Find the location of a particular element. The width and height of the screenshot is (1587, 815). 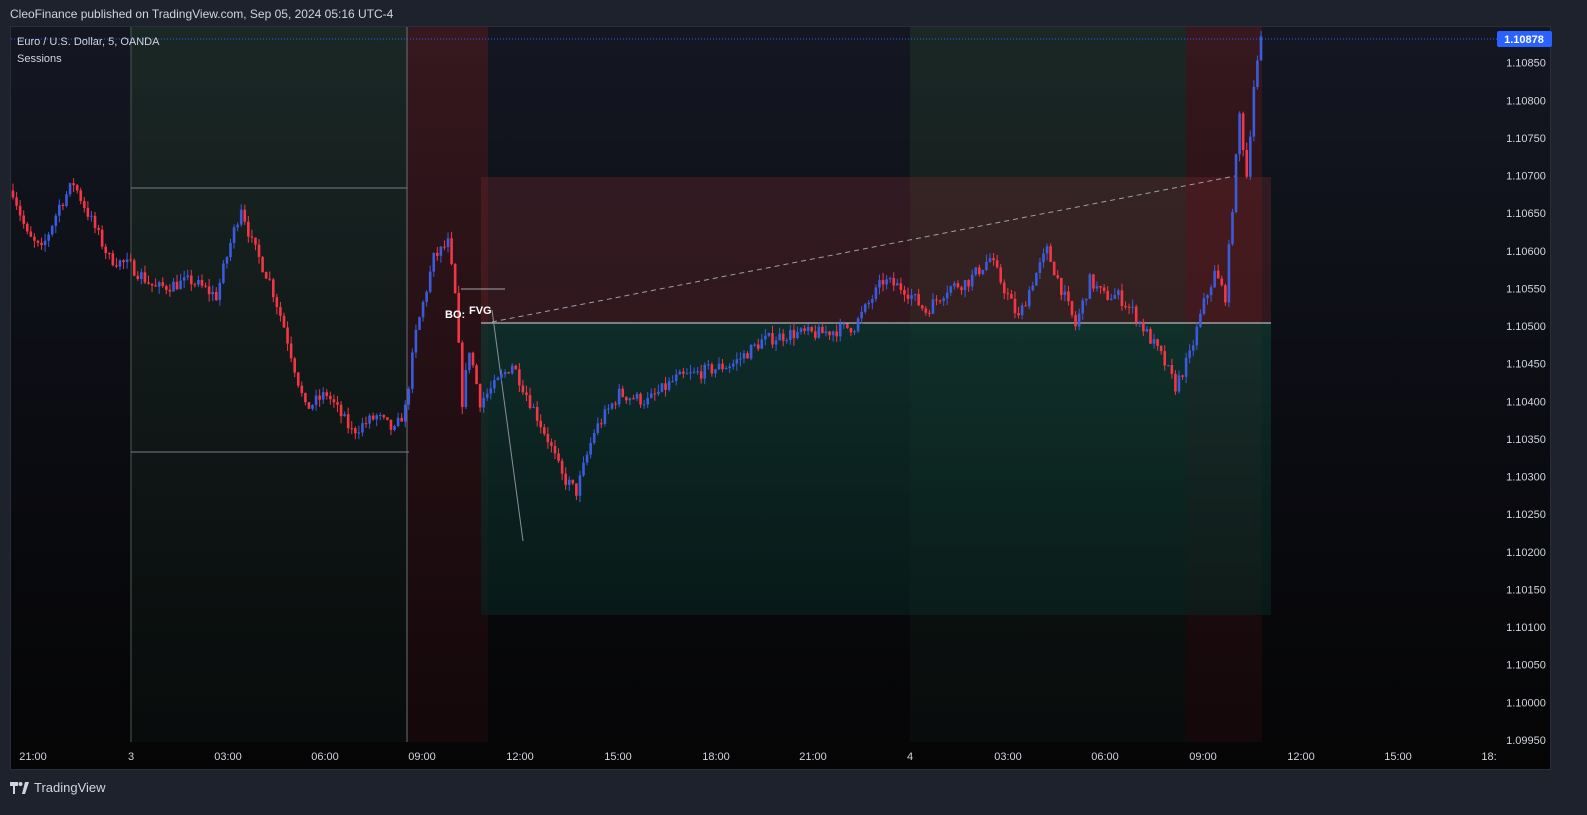

indicator-label: Sessions is located at coordinates (88, 59).